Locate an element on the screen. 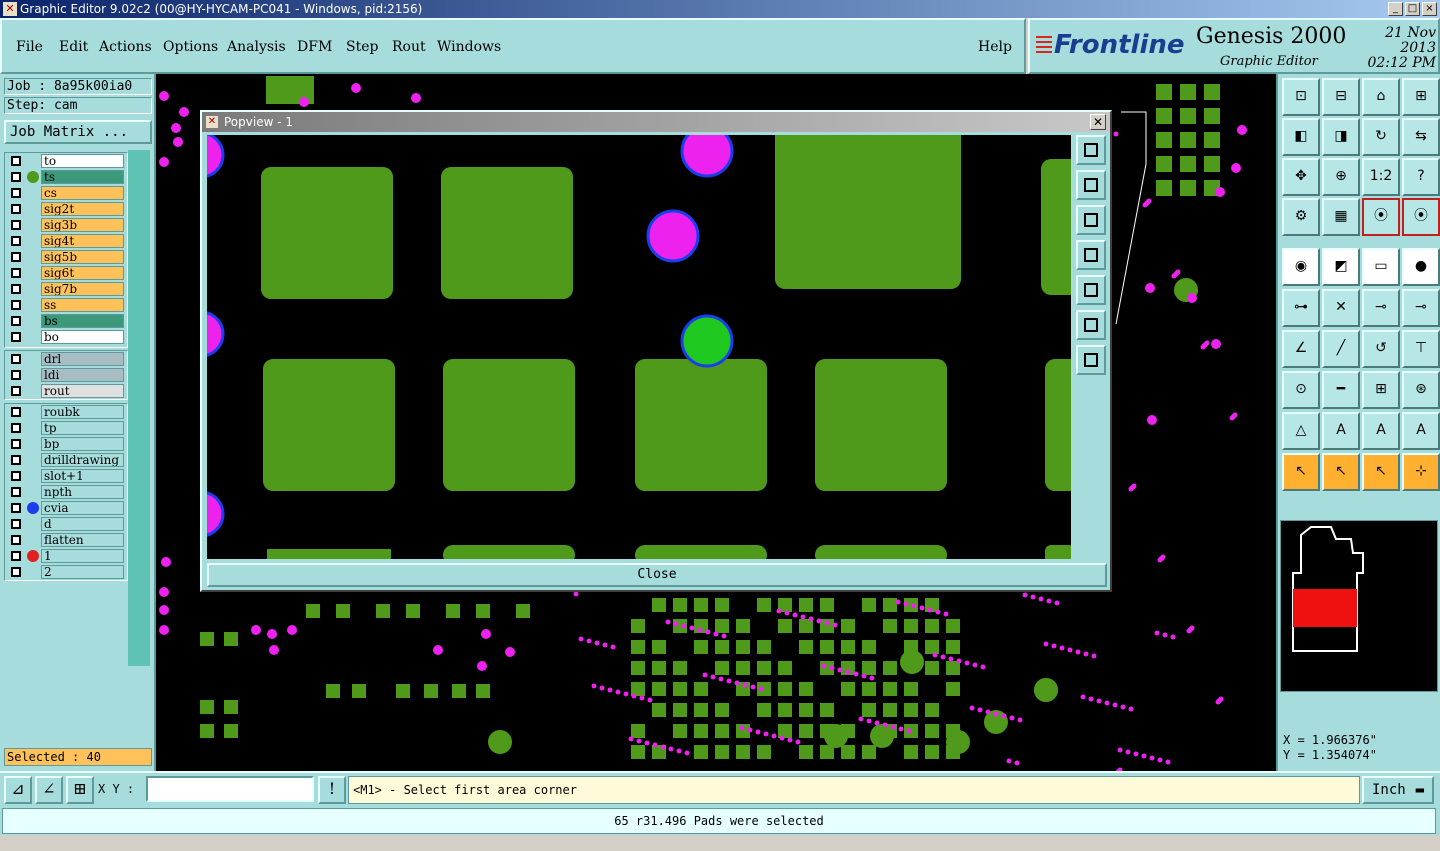  close-window-button: × is located at coordinates (1429, 9).